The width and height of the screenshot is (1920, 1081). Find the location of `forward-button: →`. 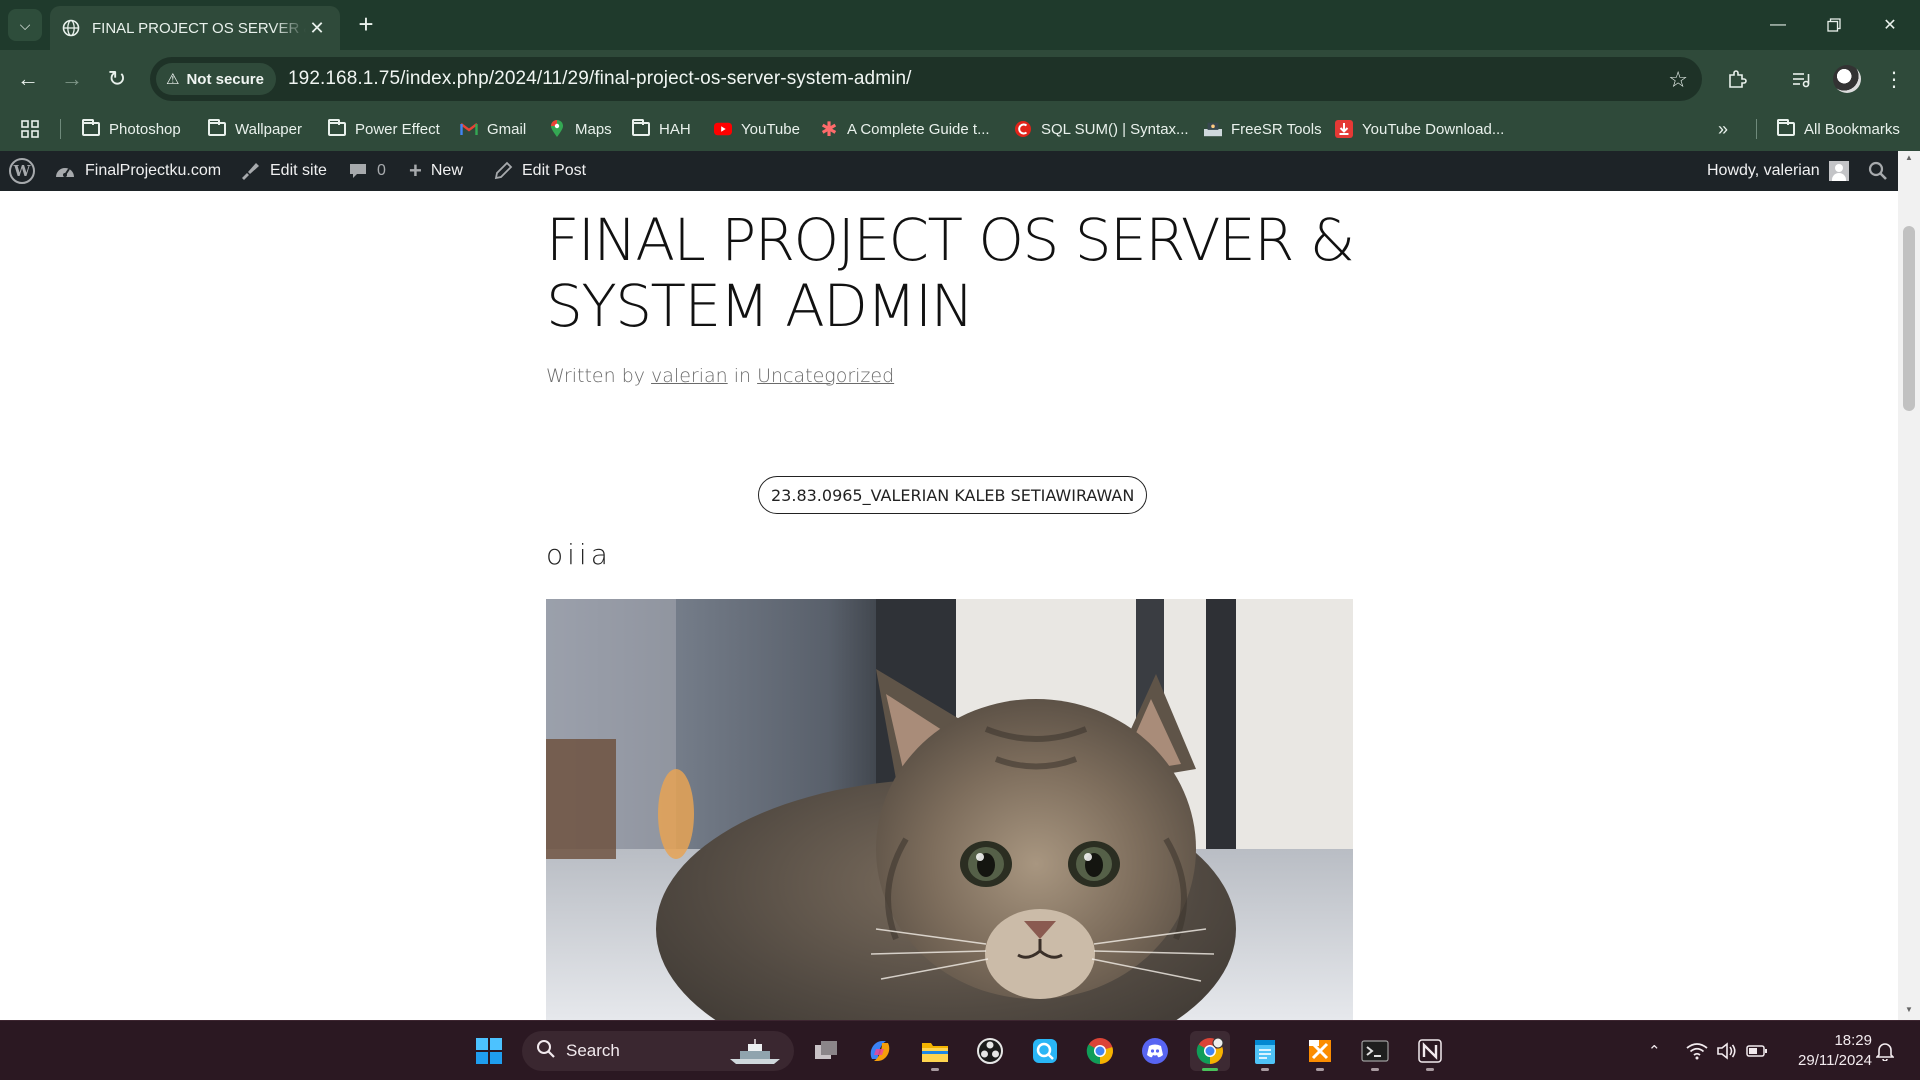

forward-button: → is located at coordinates (72, 79).